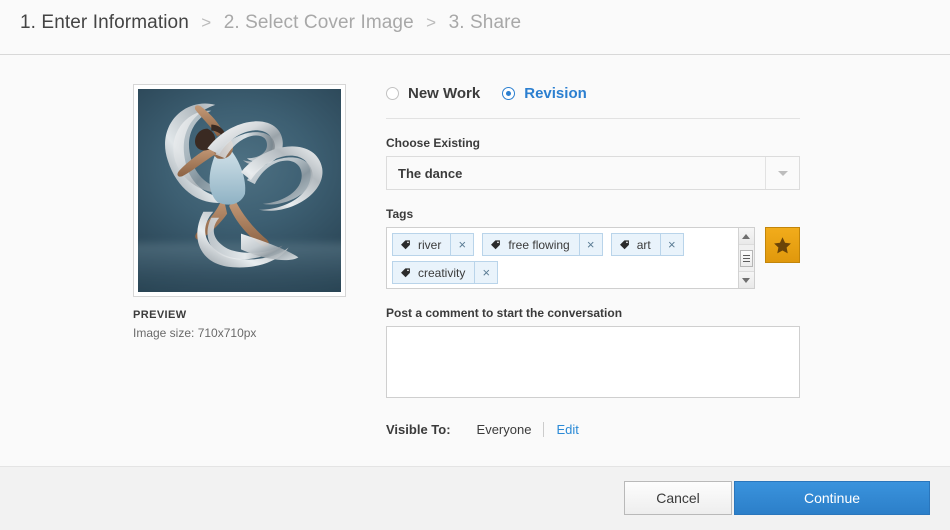 This screenshot has height=530, width=950. I want to click on scrollbar-thumb, so click(746, 258).